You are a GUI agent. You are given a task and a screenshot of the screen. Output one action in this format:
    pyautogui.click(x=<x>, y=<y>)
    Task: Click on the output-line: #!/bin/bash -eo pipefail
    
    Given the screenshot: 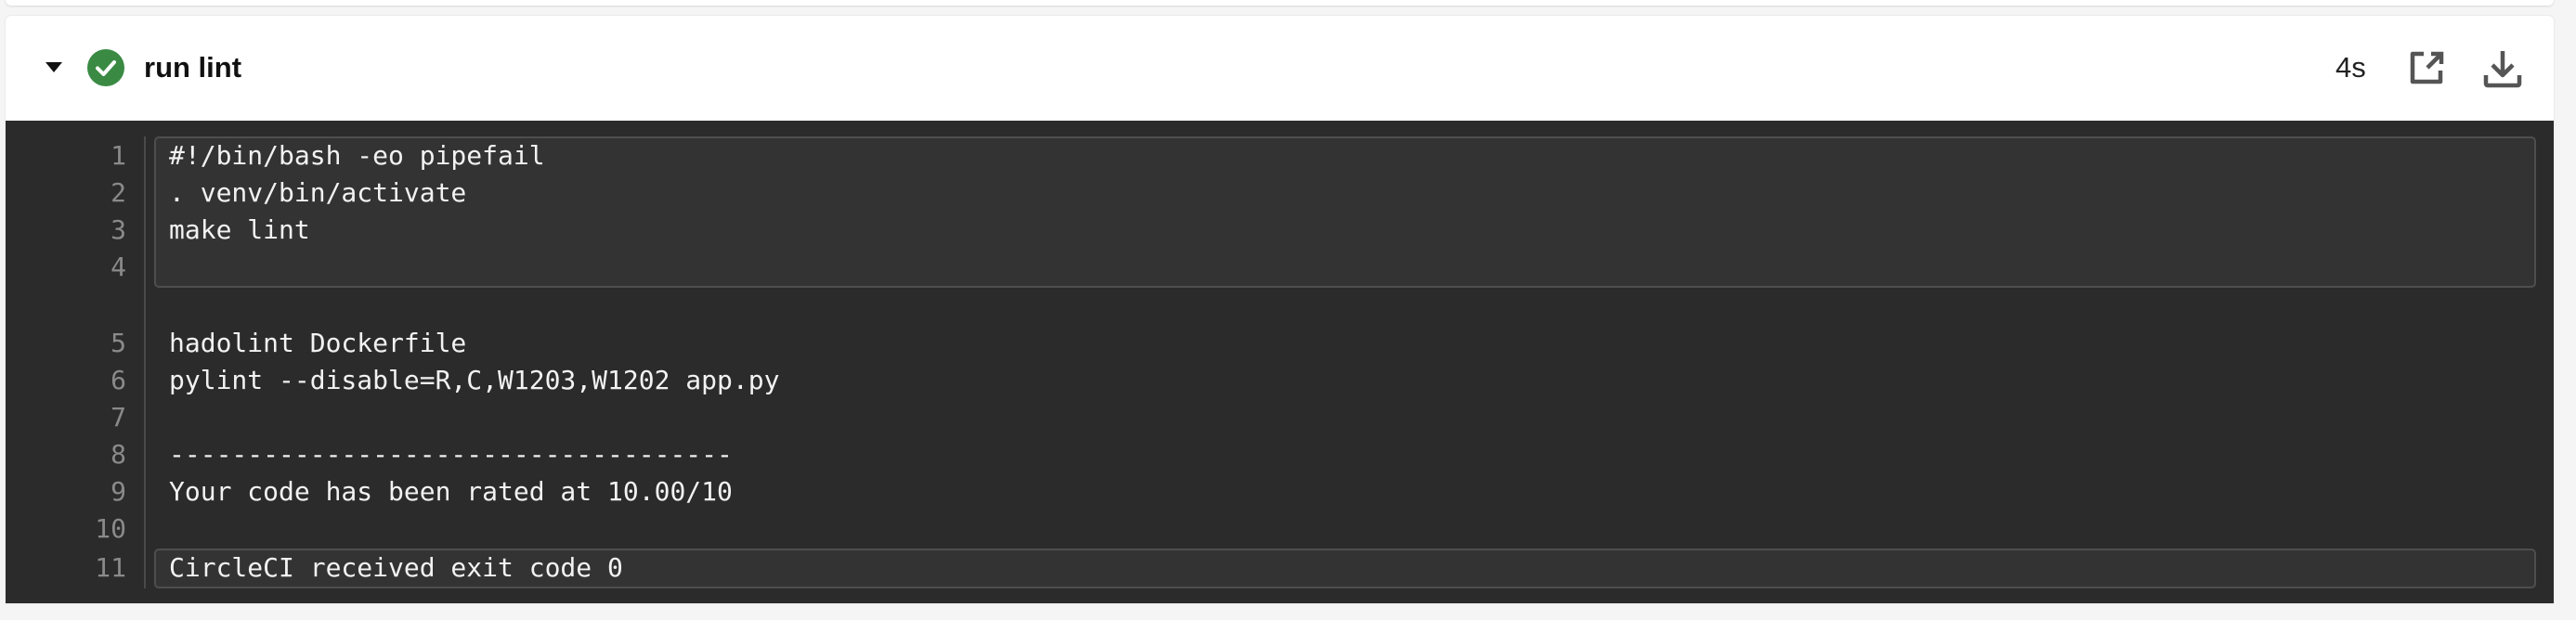 What is the action you would take?
    pyautogui.click(x=357, y=155)
    